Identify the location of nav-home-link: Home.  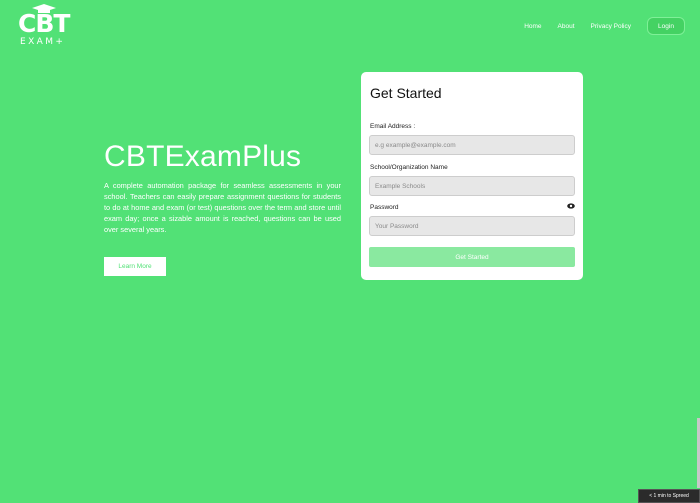
(532, 26).